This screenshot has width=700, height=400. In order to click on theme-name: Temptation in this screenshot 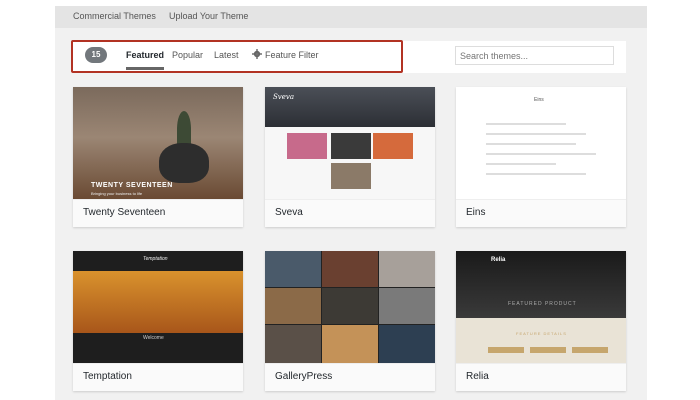, I will do `click(158, 377)`.